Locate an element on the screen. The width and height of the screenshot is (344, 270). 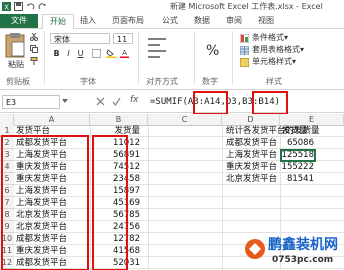
alignment-icon is located at coordinates (161, 50).